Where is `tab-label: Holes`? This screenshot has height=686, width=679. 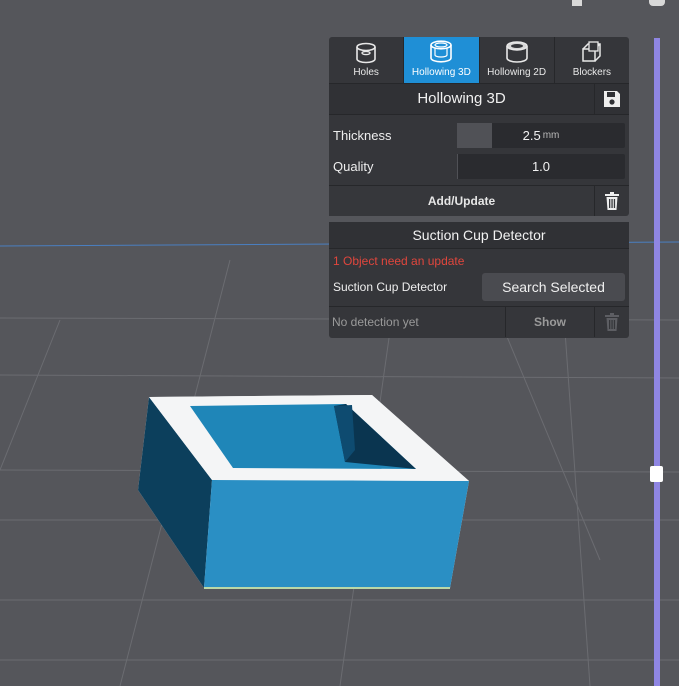 tab-label: Holes is located at coordinates (366, 72).